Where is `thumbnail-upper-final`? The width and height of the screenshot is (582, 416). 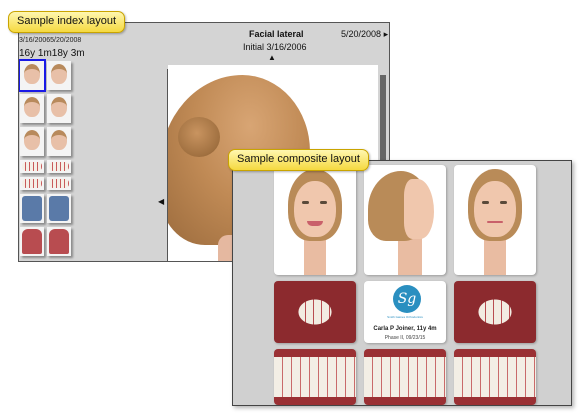
thumbnail-upper-final is located at coordinates (59, 166).